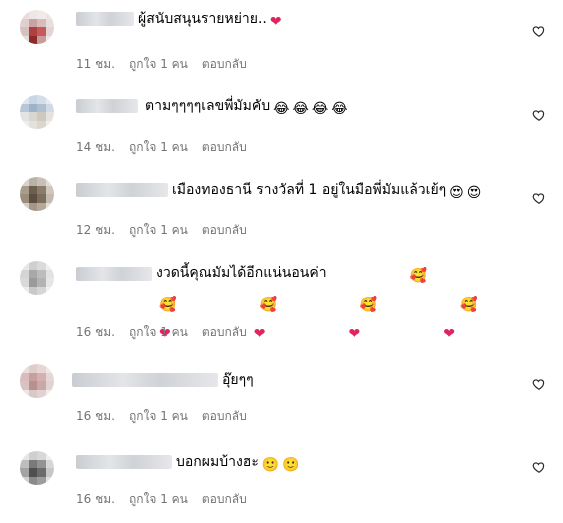  I want to click on comment-body: ผู้สนับสนุนรายหย่าย.., so click(202, 19).